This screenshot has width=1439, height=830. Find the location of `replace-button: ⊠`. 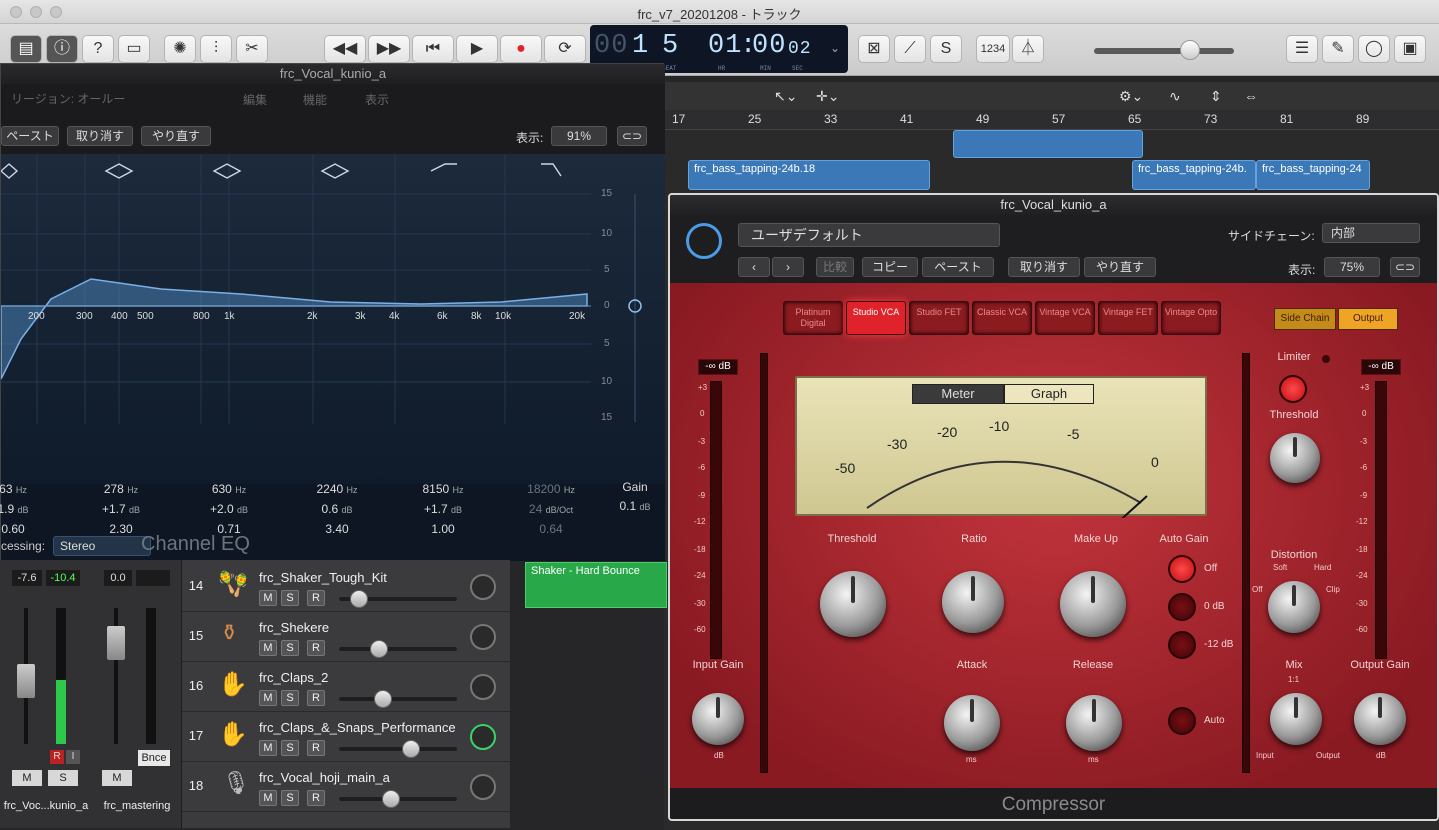

replace-button: ⊠ is located at coordinates (874, 49).